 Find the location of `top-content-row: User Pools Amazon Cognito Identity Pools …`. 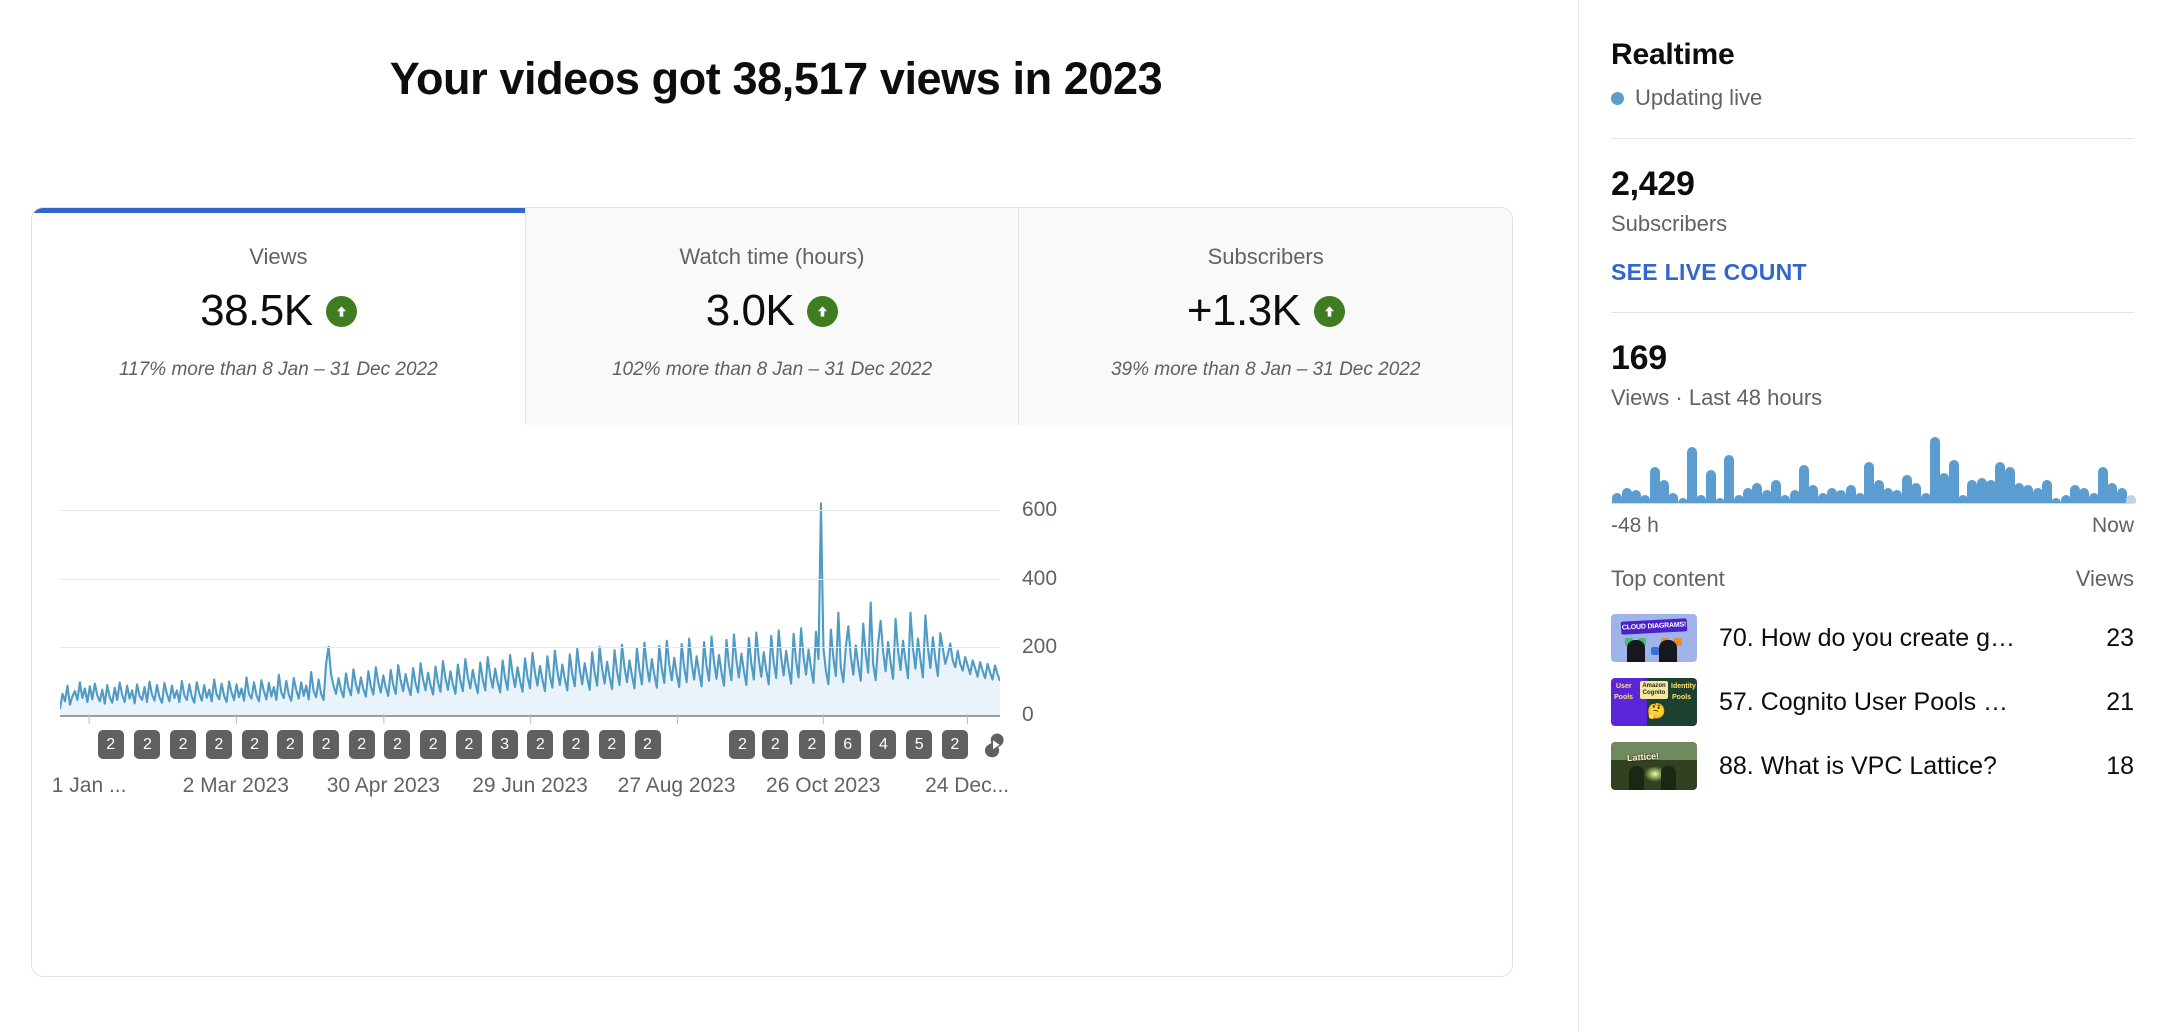

top-content-row: User Pools Amazon Cognito Identity Pools … is located at coordinates (1872, 702).